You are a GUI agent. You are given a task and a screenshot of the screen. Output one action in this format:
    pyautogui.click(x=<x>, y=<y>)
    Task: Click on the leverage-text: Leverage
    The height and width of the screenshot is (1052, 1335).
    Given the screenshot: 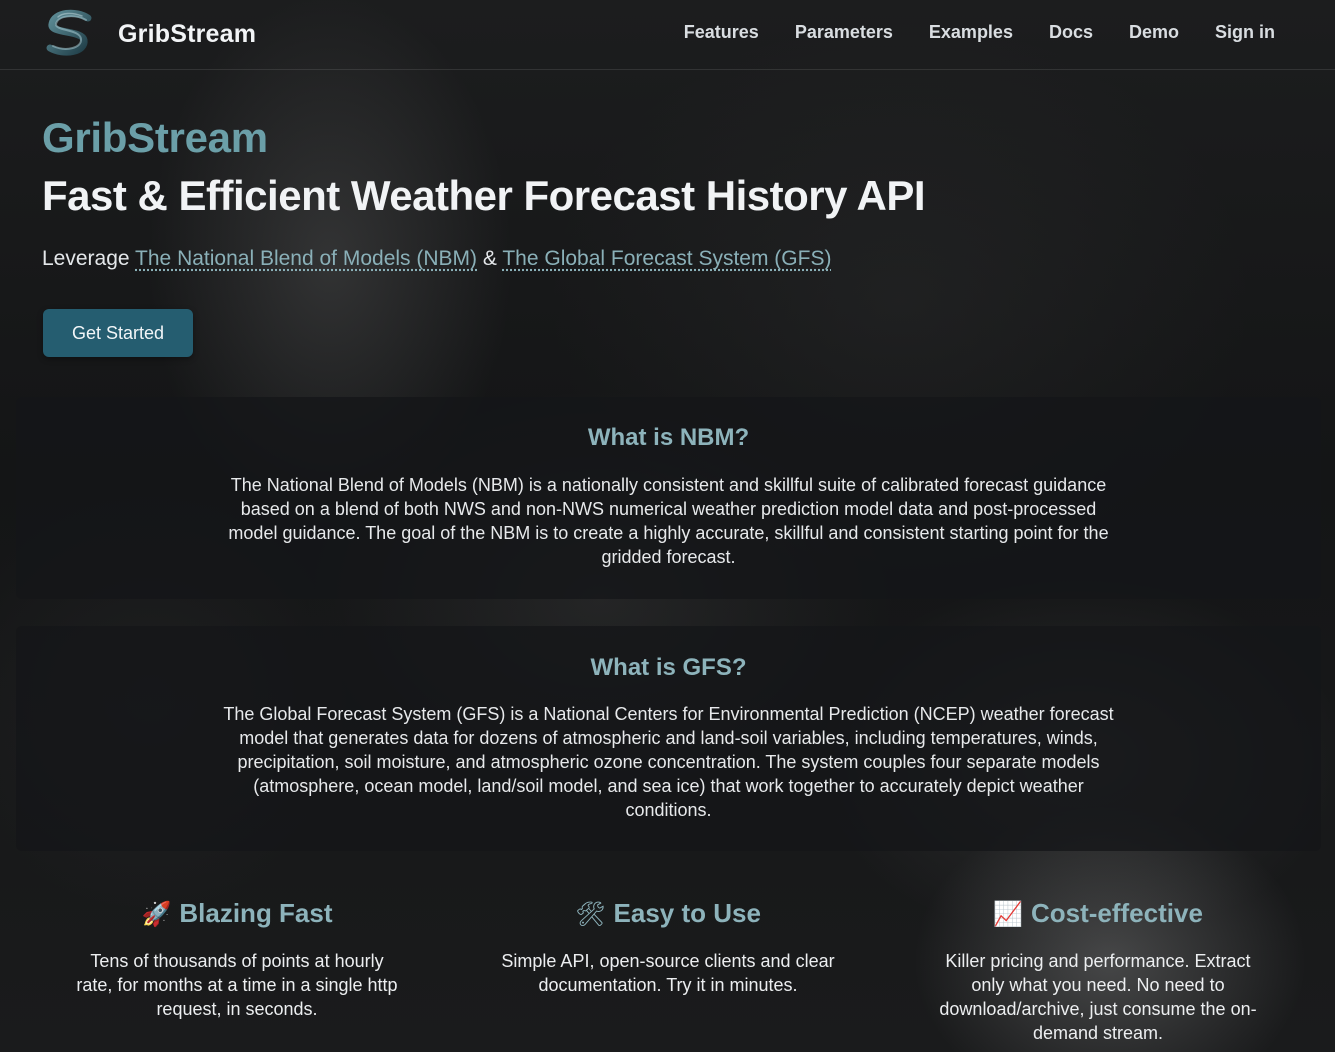 What is the action you would take?
    pyautogui.click(x=86, y=258)
    